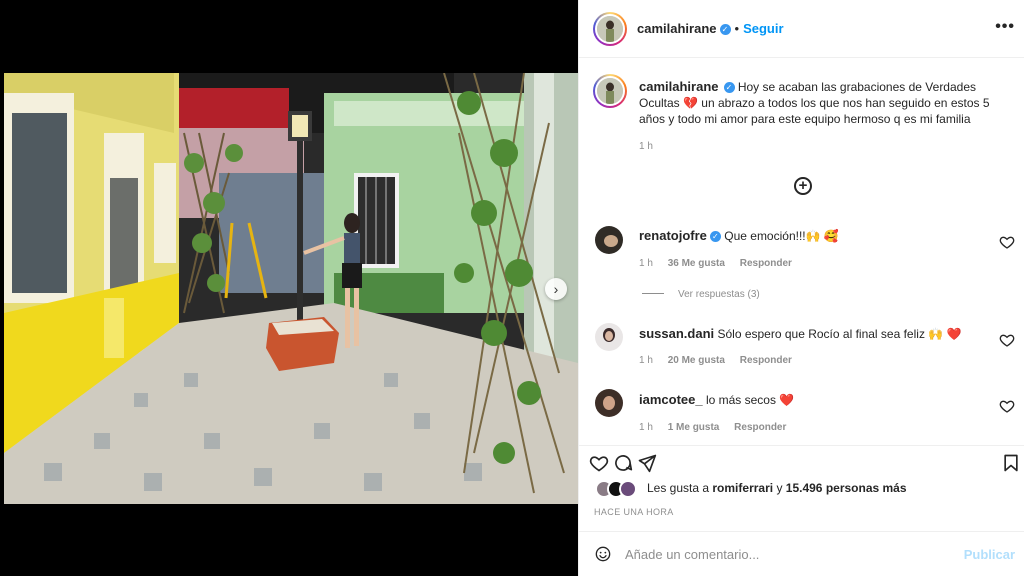  Describe the element at coordinates (696, 360) in the screenshot. I see `comment-likes: 20 Me gusta` at that location.